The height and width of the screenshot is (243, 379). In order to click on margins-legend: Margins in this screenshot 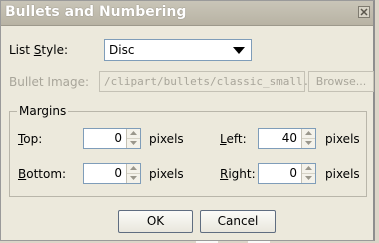, I will do `click(43, 111)`.